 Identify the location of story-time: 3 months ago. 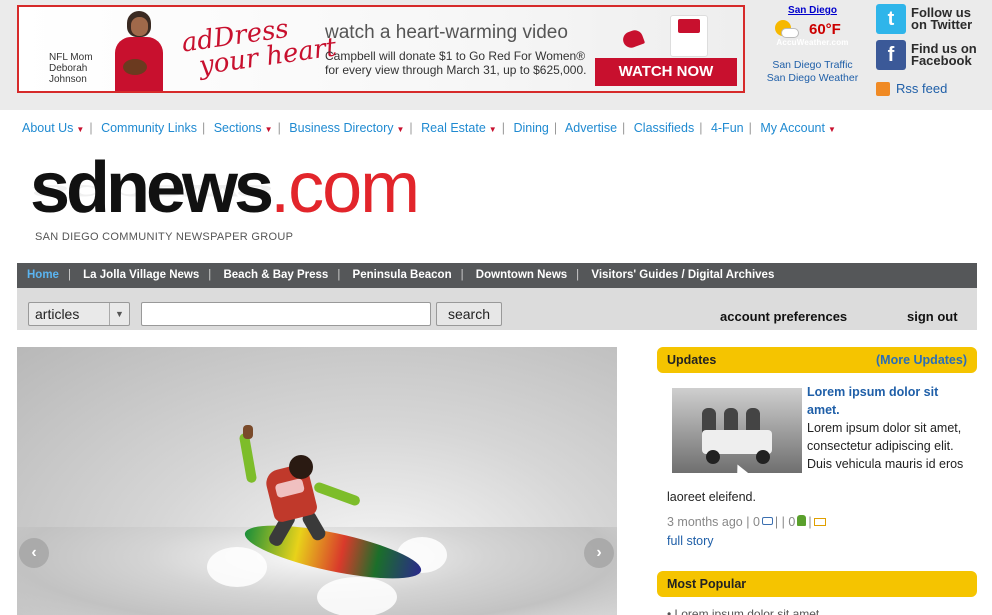
(705, 522).